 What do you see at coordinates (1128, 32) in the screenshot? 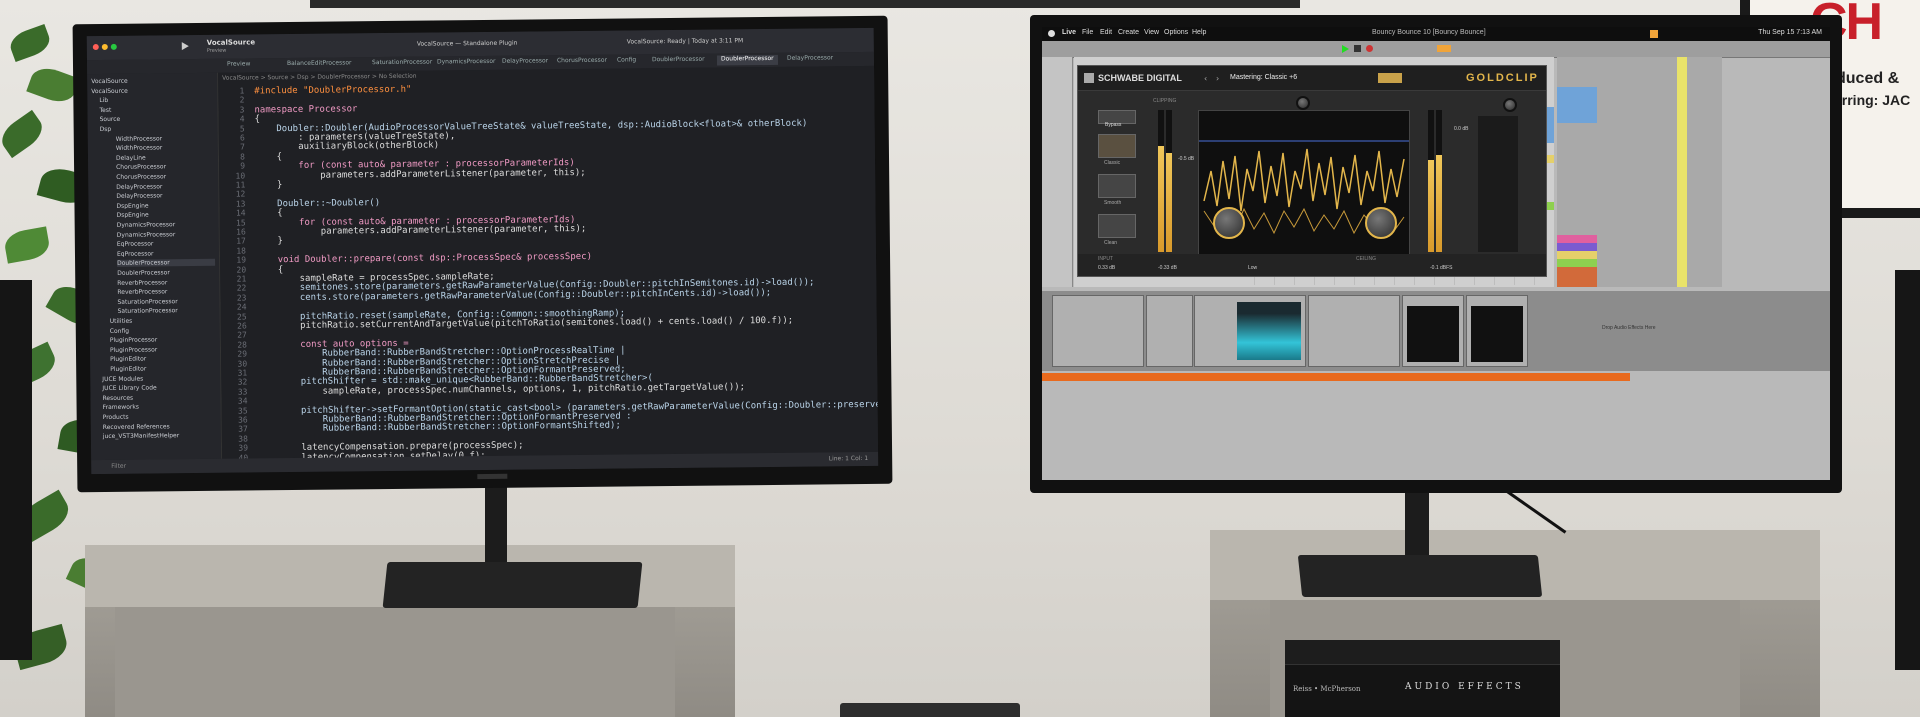
I see `menu-create: Create` at bounding box center [1128, 32].